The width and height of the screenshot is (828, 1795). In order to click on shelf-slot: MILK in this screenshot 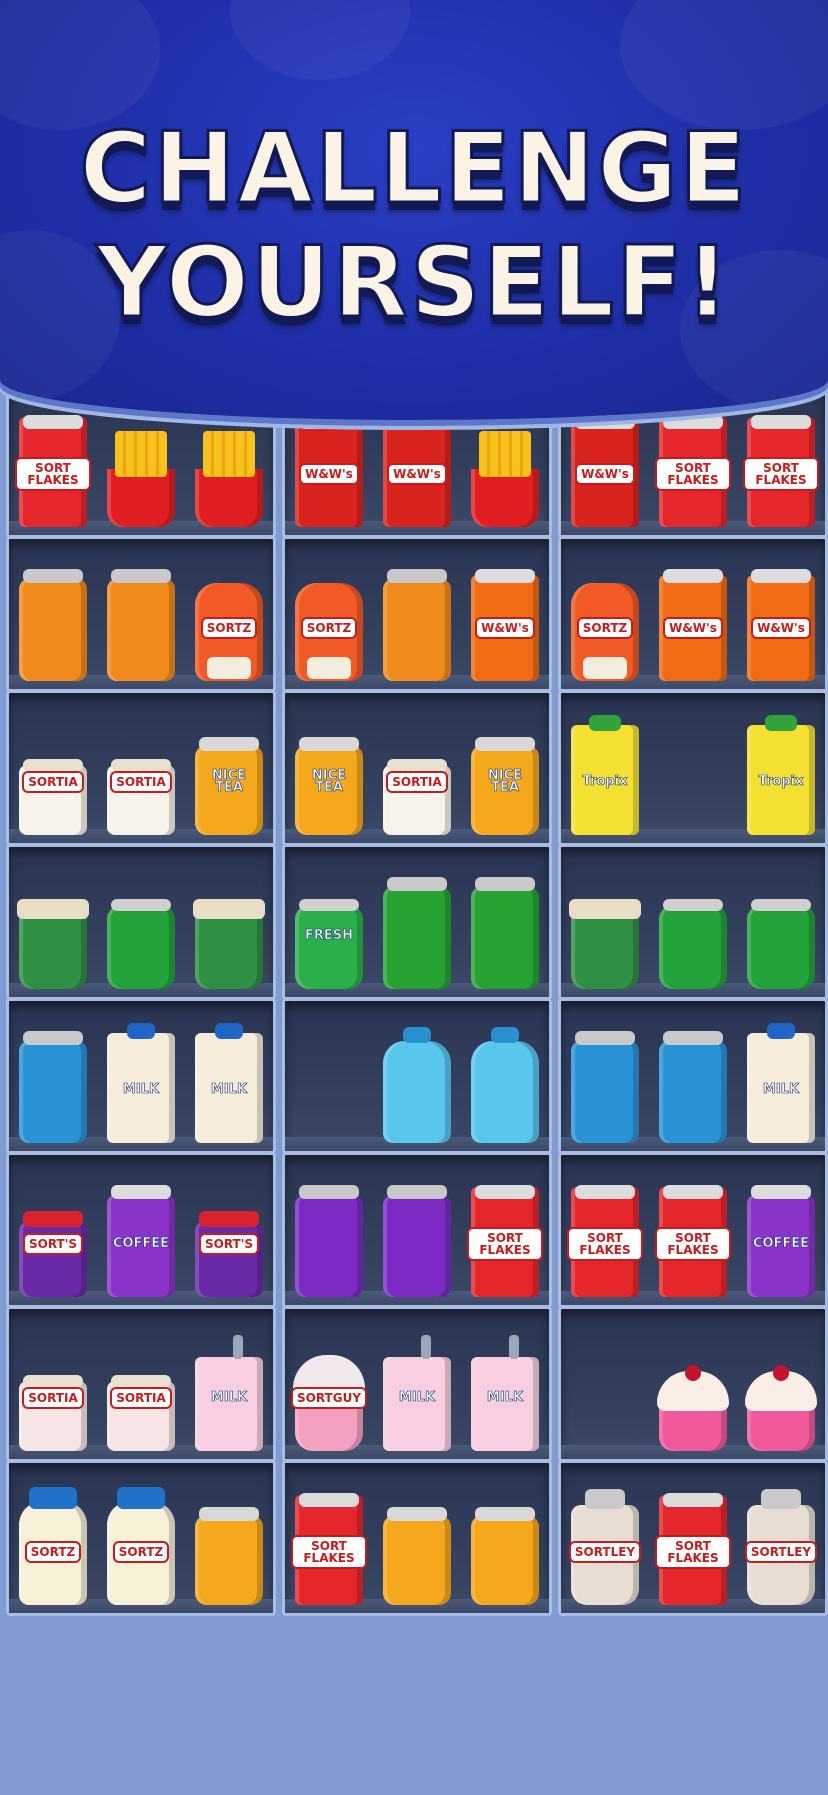, I will do `click(693, 1076)`.